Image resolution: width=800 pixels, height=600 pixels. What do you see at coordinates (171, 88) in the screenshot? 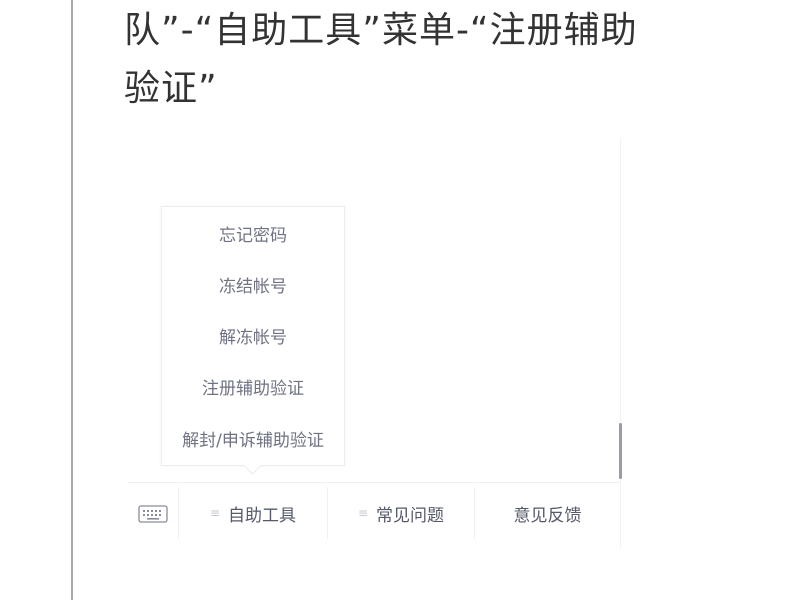
I see `heading-line-2: 验证”` at bounding box center [171, 88].